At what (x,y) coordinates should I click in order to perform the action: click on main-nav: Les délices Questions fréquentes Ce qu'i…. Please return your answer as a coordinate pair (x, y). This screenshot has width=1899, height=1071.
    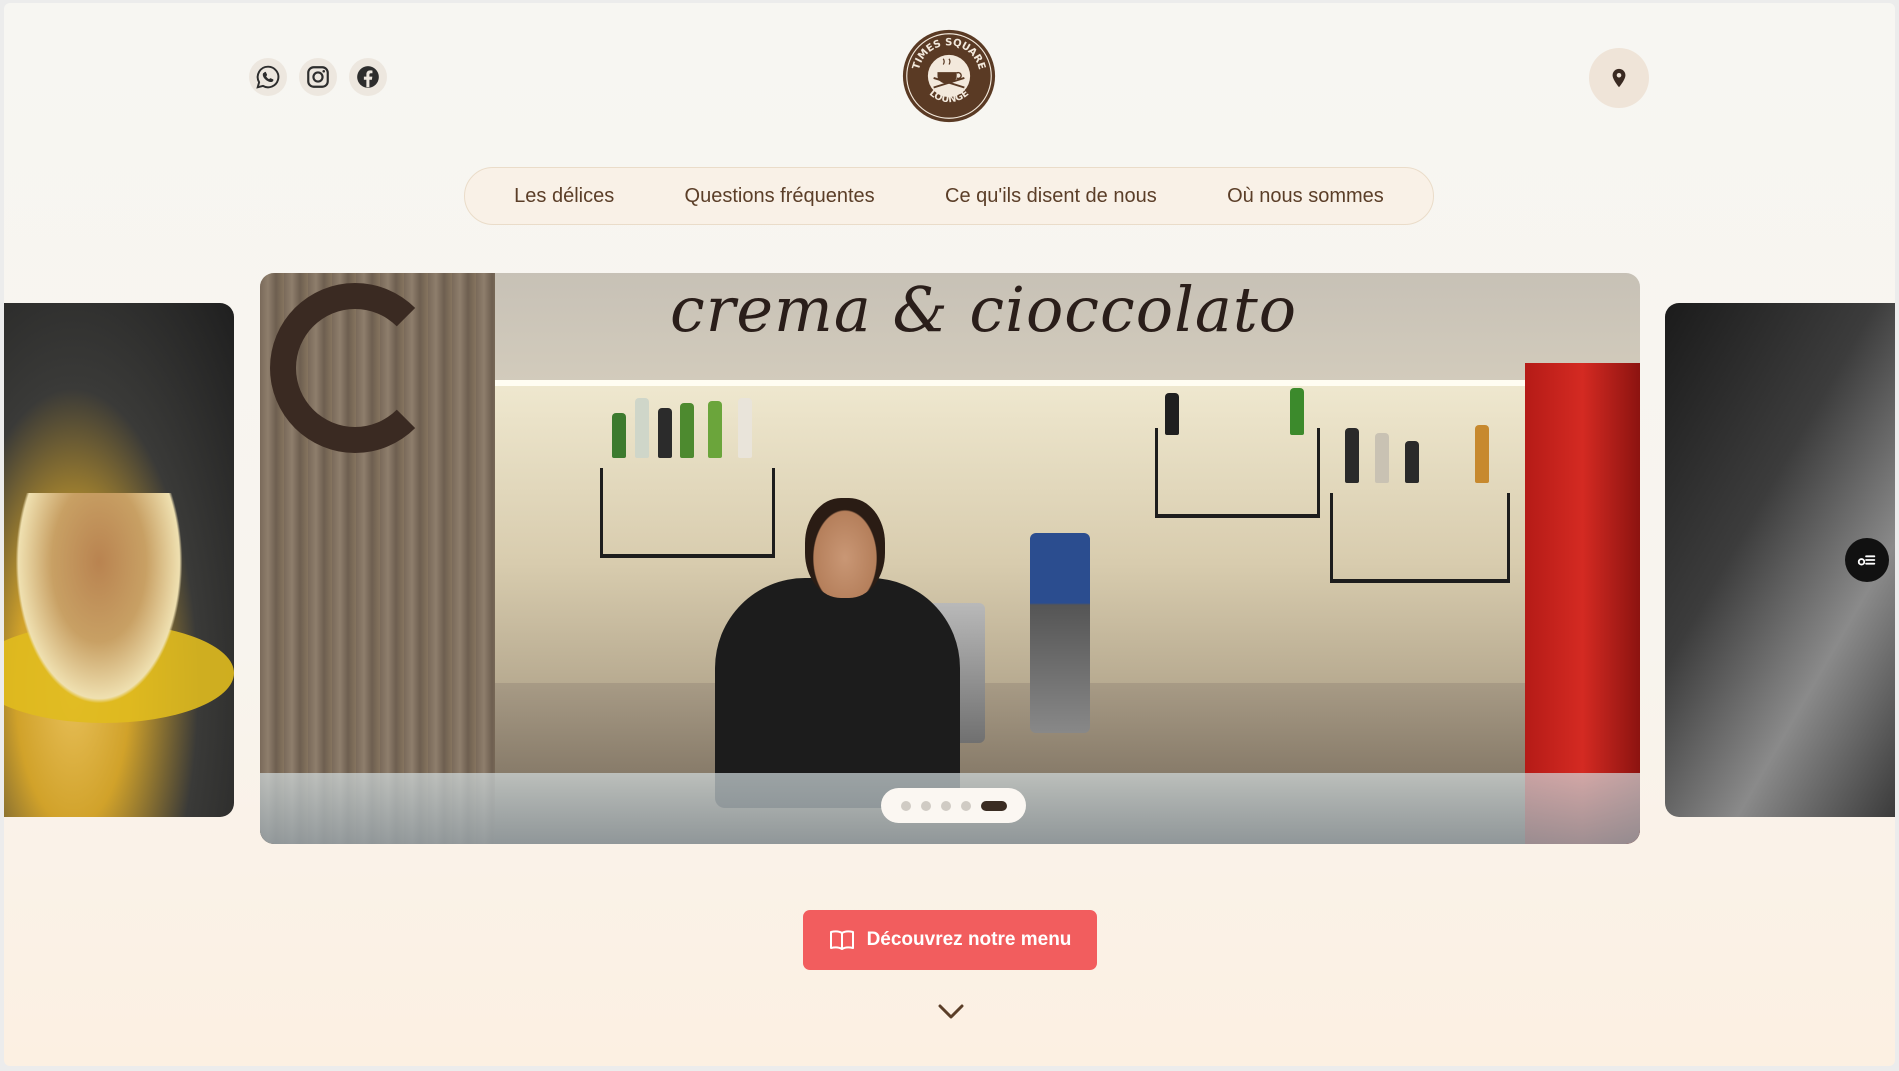
    Looking at the image, I should click on (949, 196).